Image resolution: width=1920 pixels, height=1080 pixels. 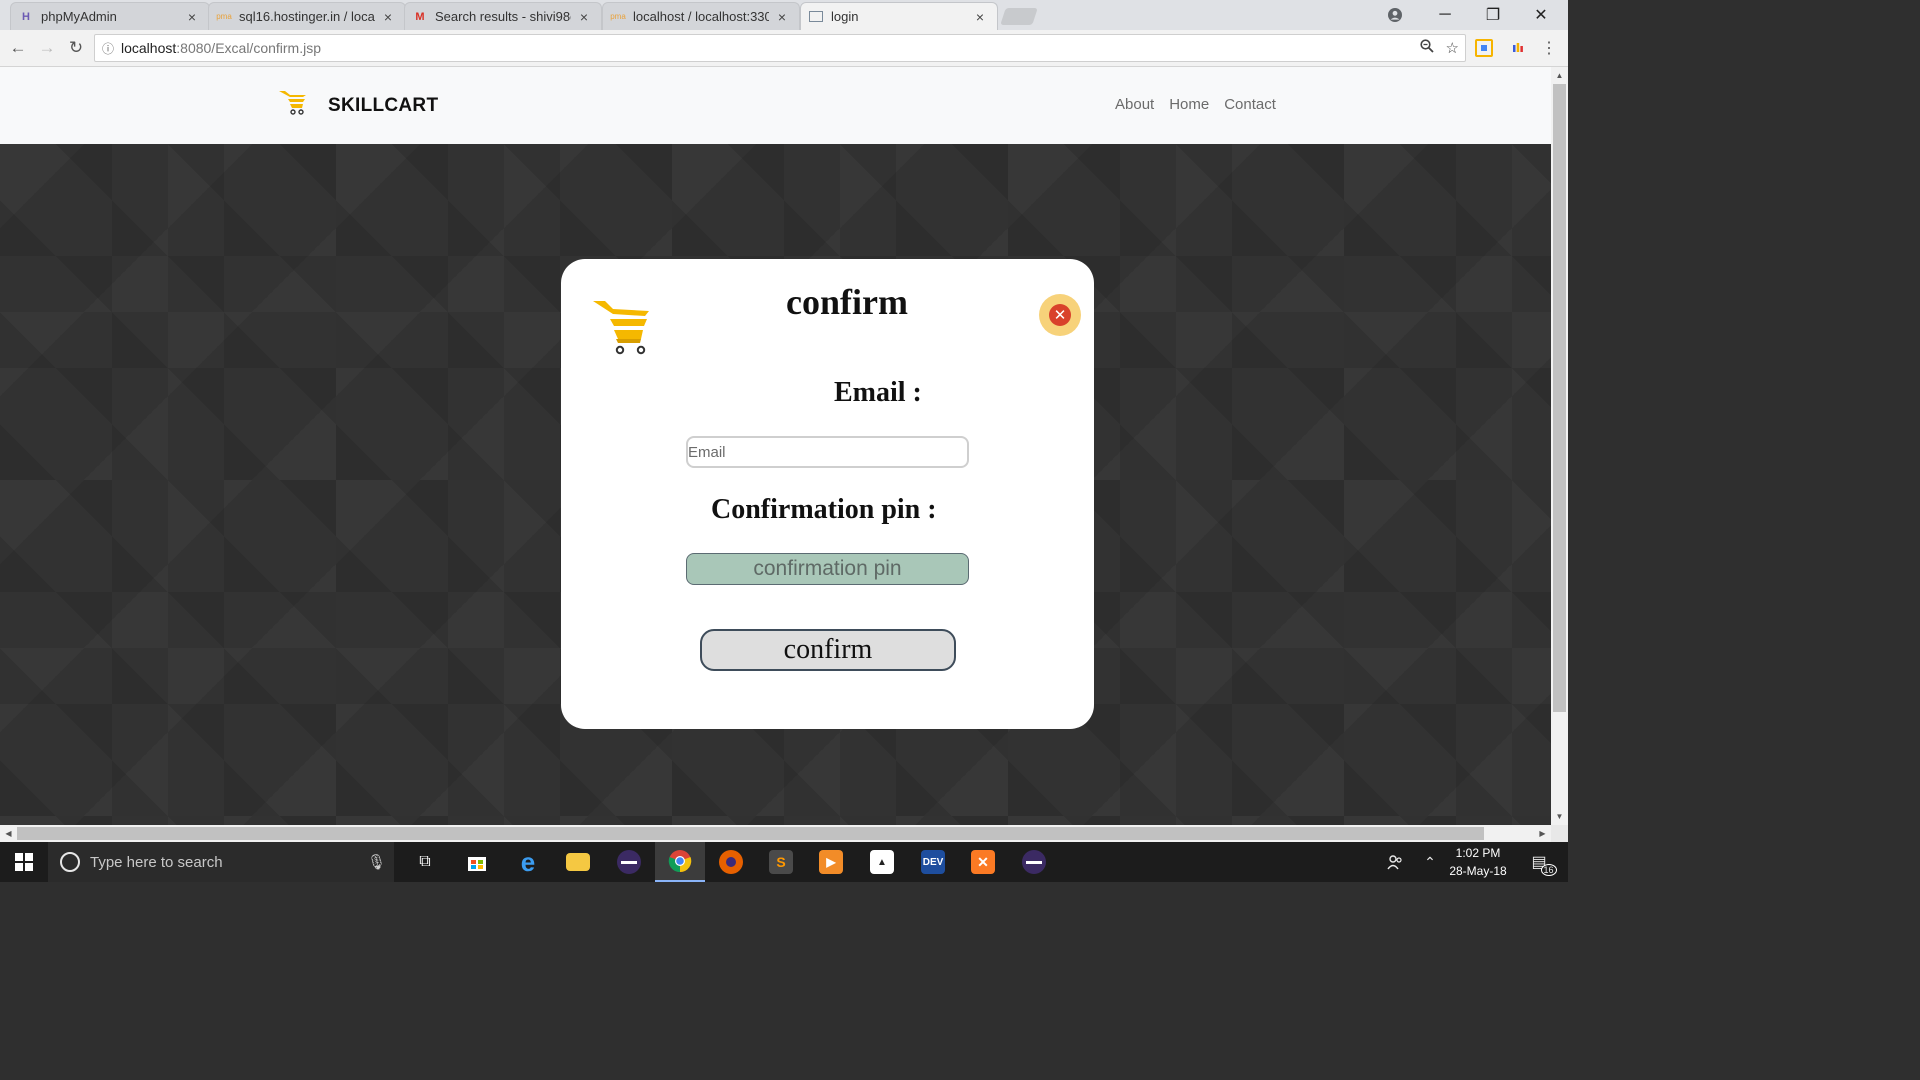 I want to click on info-icon: ⓘ, so click(x=108, y=48).